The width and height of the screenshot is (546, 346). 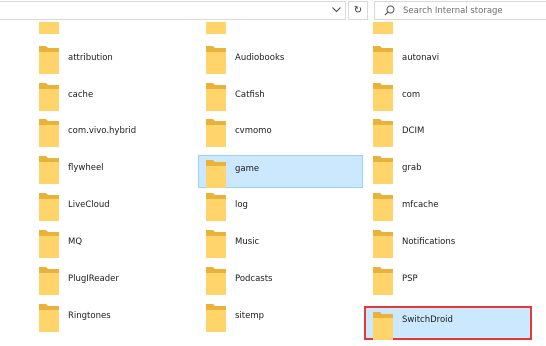 What do you see at coordinates (81, 95) in the screenshot?
I see `folder-name: cache` at bounding box center [81, 95].